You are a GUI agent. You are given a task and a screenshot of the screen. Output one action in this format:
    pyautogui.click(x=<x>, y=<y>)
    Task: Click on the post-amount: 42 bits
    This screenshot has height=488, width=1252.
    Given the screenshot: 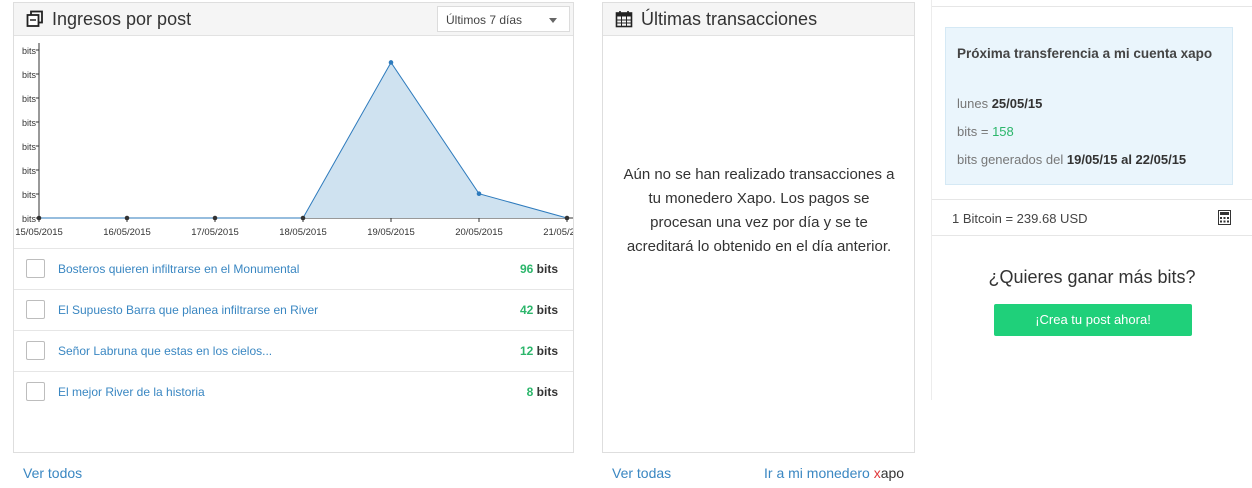 What is the action you would take?
    pyautogui.click(x=539, y=310)
    